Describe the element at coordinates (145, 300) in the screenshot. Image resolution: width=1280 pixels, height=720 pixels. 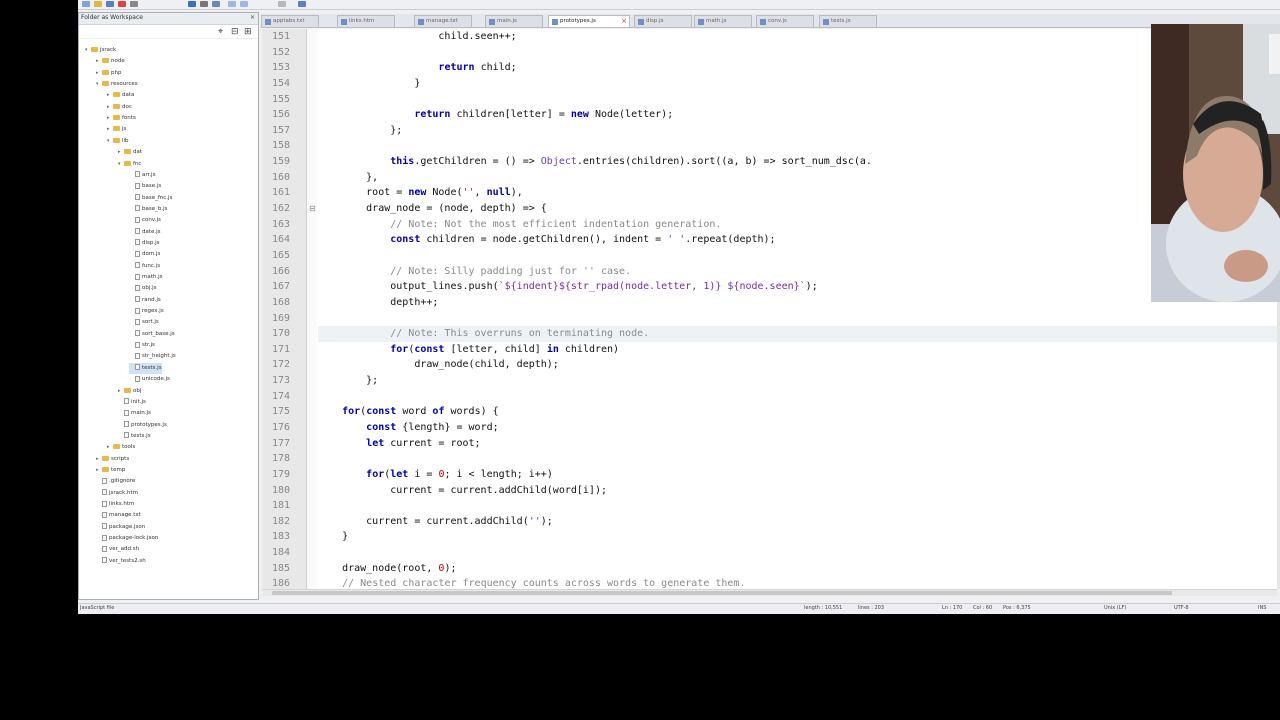
I see `tree-item: rand.js` at that location.